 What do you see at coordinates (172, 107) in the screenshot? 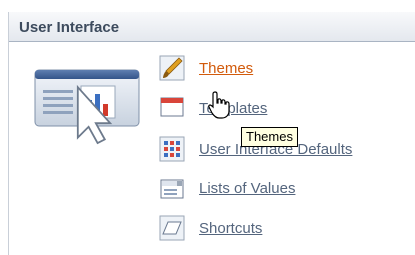
I see `template-window-icon` at bounding box center [172, 107].